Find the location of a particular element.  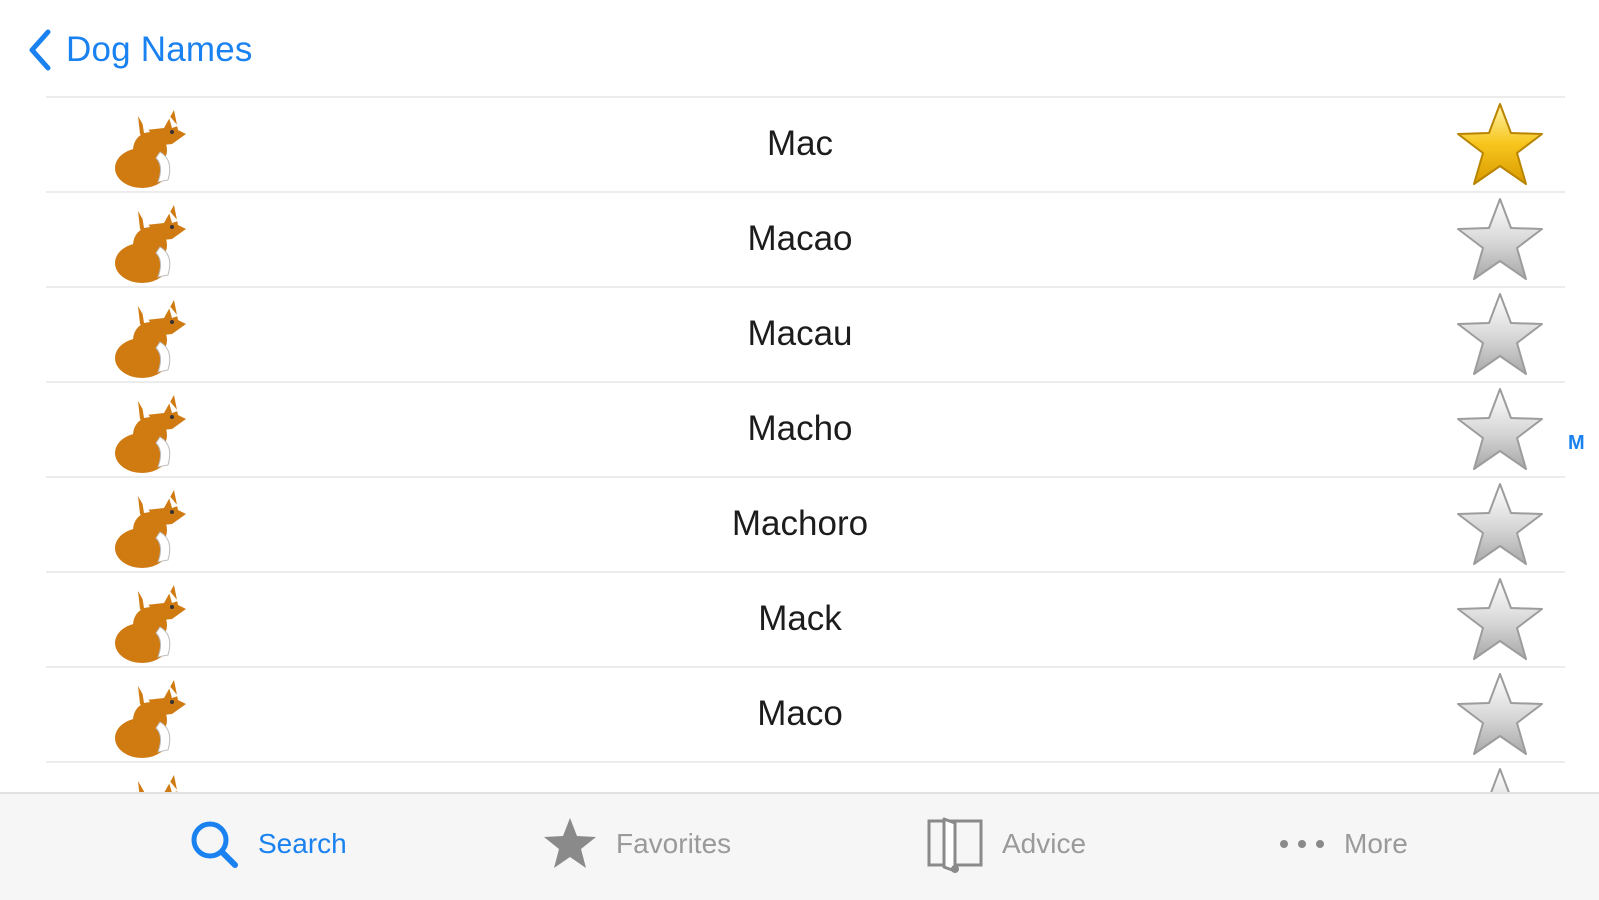

list-item: Macao is located at coordinates (799, 238).